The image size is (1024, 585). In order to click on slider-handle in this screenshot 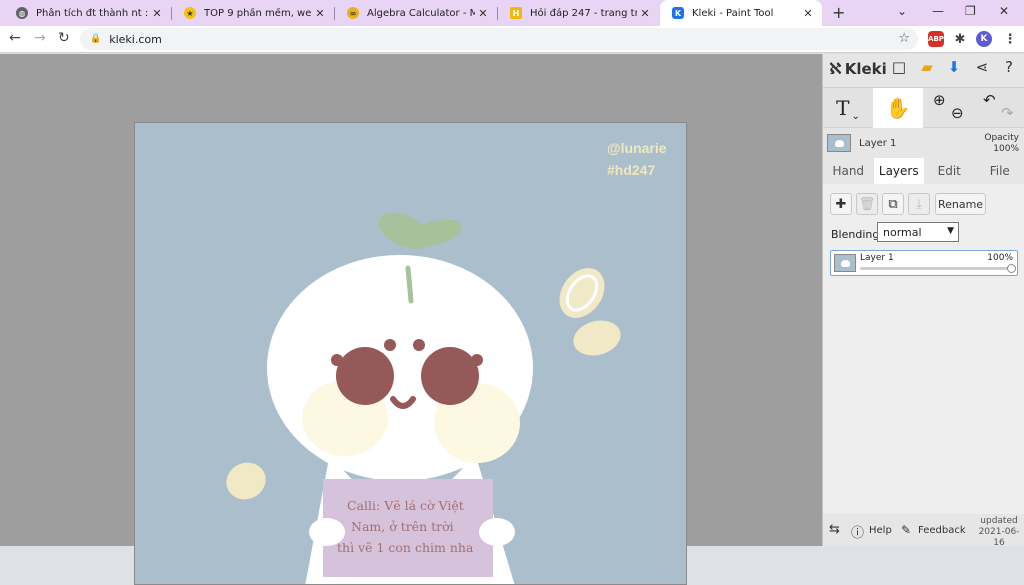, I will do `click(1011, 268)`.